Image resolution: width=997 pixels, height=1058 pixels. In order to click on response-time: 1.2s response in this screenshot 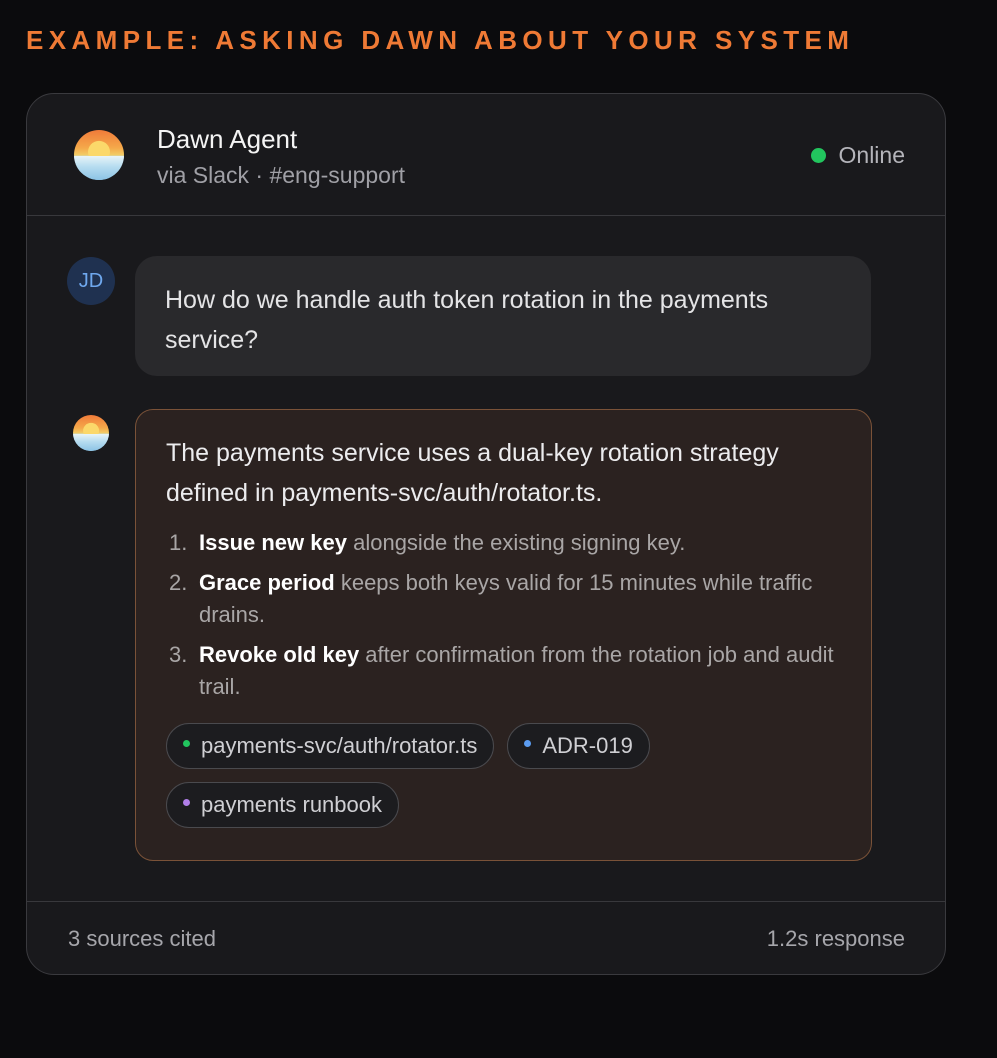, I will do `click(835, 938)`.